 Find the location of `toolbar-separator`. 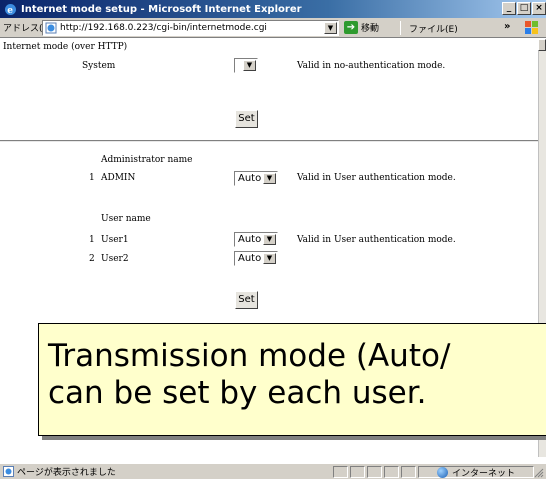

toolbar-separator is located at coordinates (400, 28).